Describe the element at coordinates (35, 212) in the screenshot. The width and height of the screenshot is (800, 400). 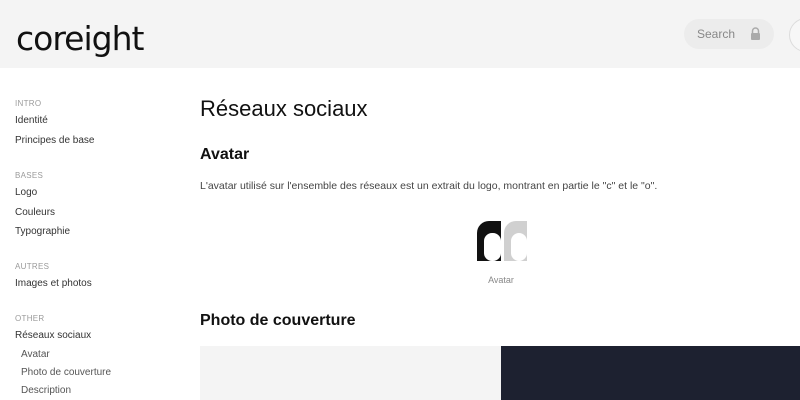
I see `sidebar-item-couleurs: Couleurs` at that location.